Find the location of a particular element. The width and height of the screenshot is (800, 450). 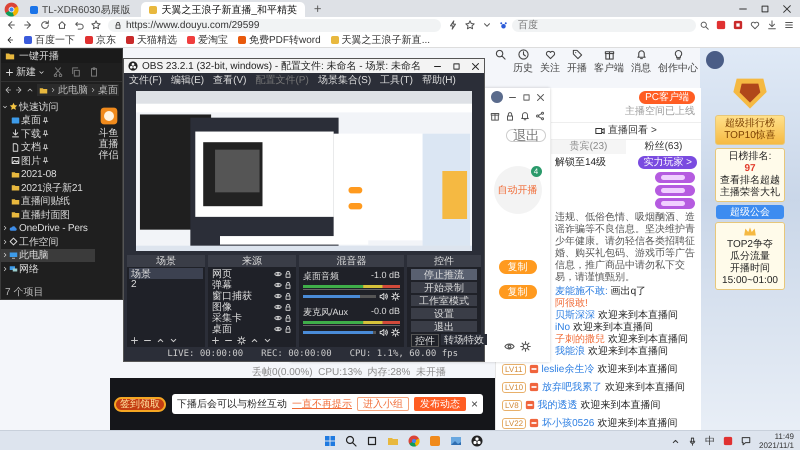

source-item: 窗口捕获 is located at coordinates (242, 295).